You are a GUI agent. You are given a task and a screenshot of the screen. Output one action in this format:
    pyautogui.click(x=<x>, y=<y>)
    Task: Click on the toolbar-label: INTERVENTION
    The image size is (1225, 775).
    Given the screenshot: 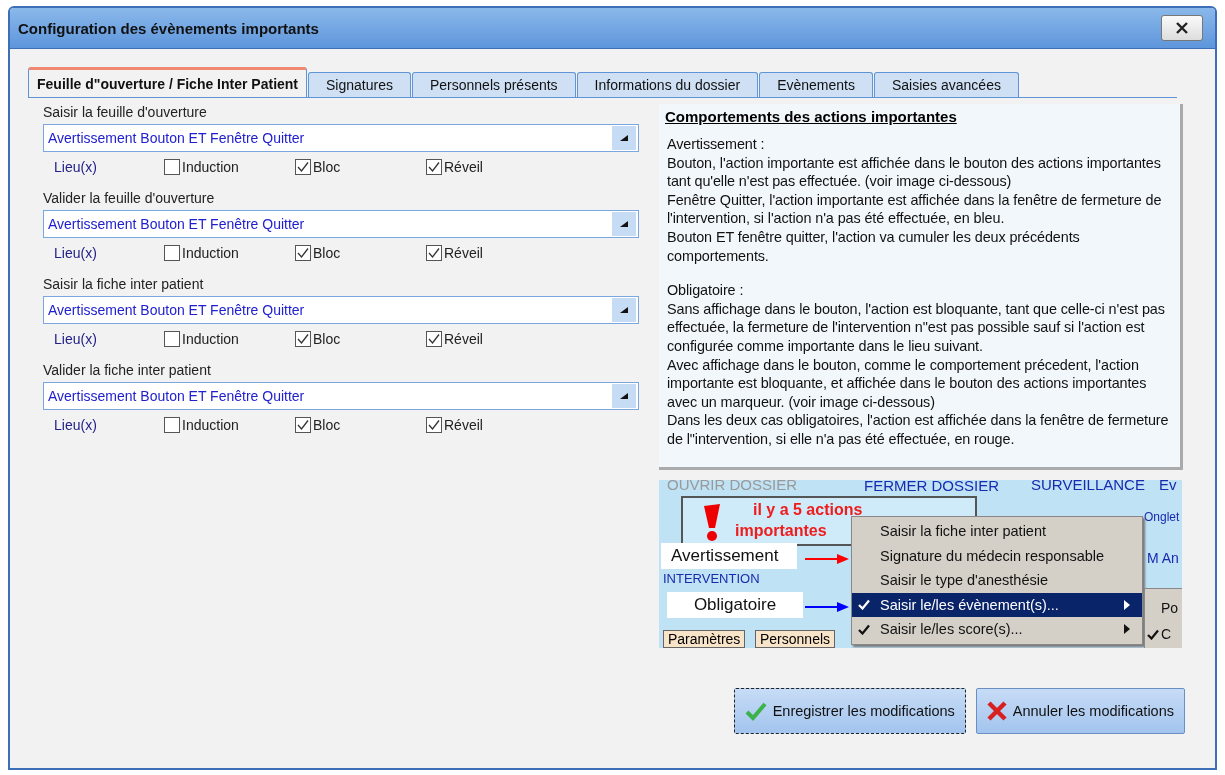 What is the action you would take?
    pyautogui.click(x=711, y=578)
    